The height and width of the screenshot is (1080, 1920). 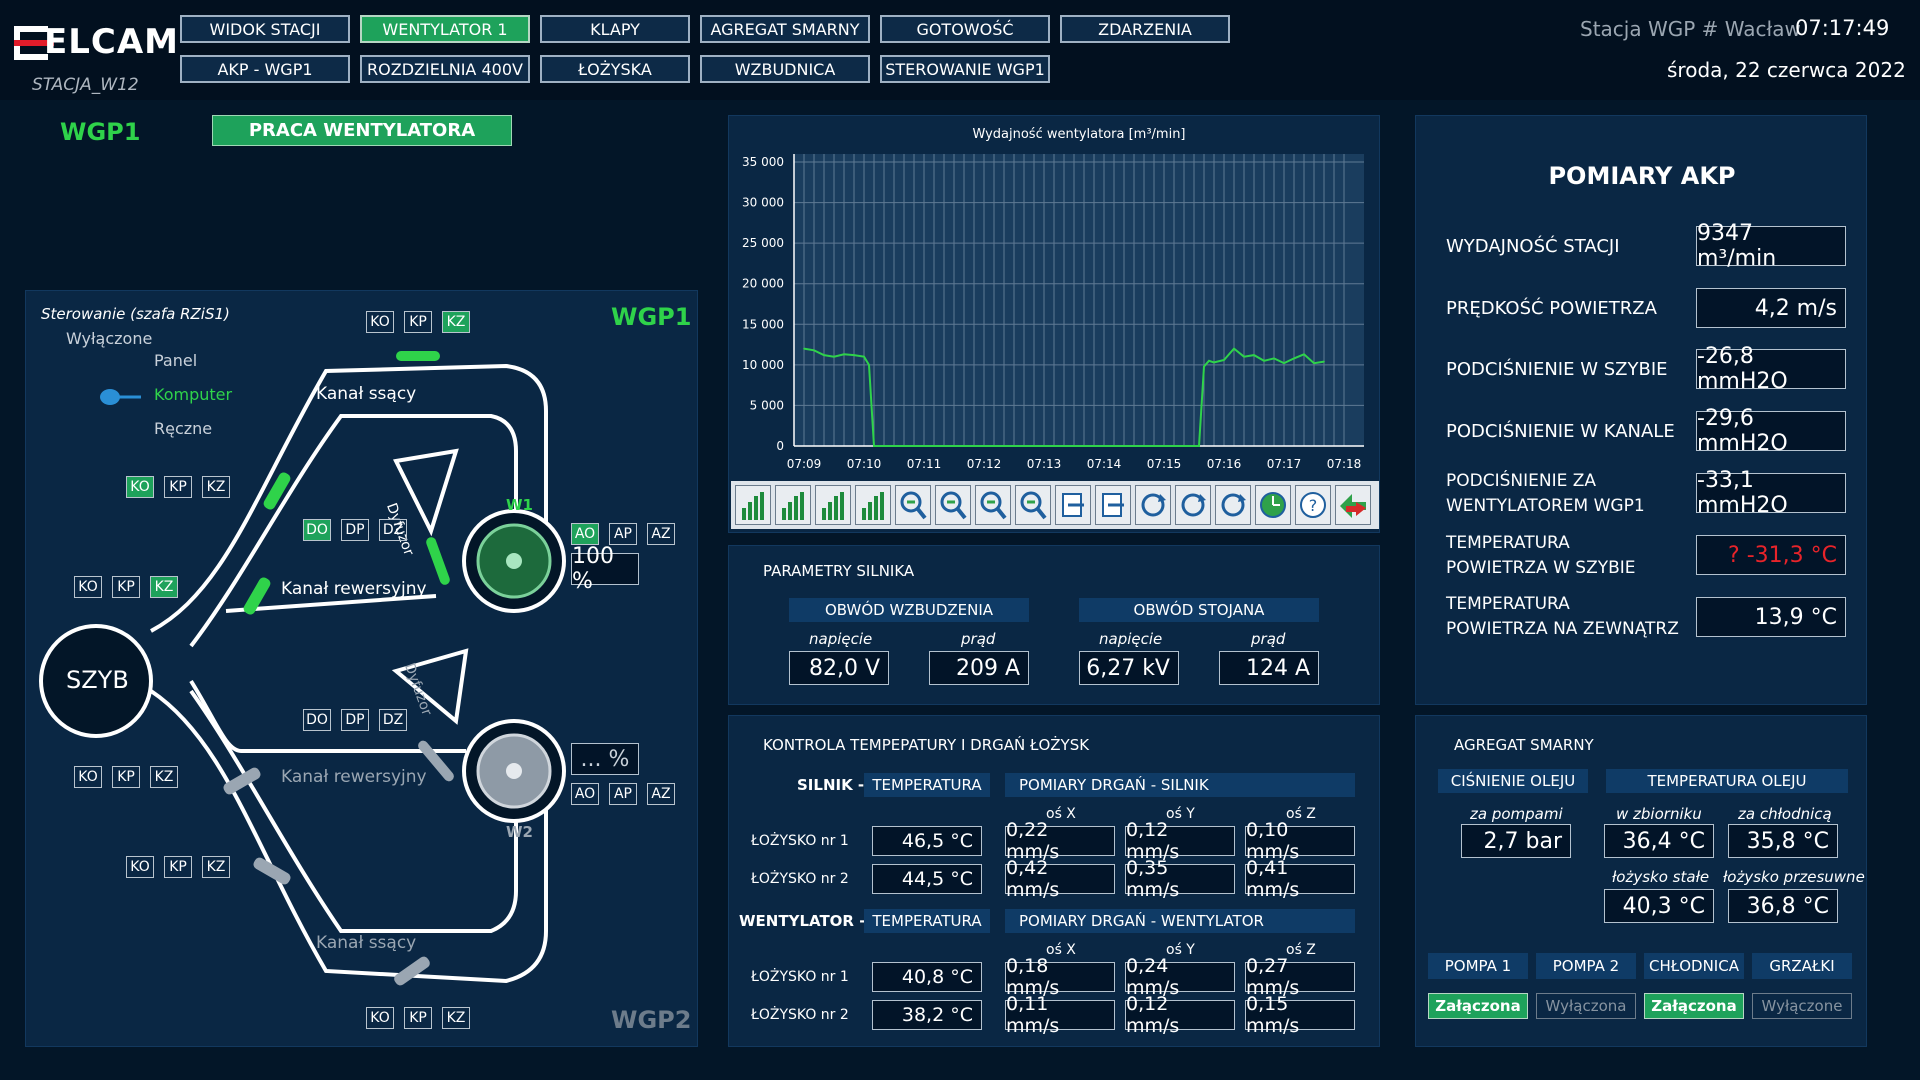 I want to click on zoom-out-alt-icon, so click(x=1033, y=505).